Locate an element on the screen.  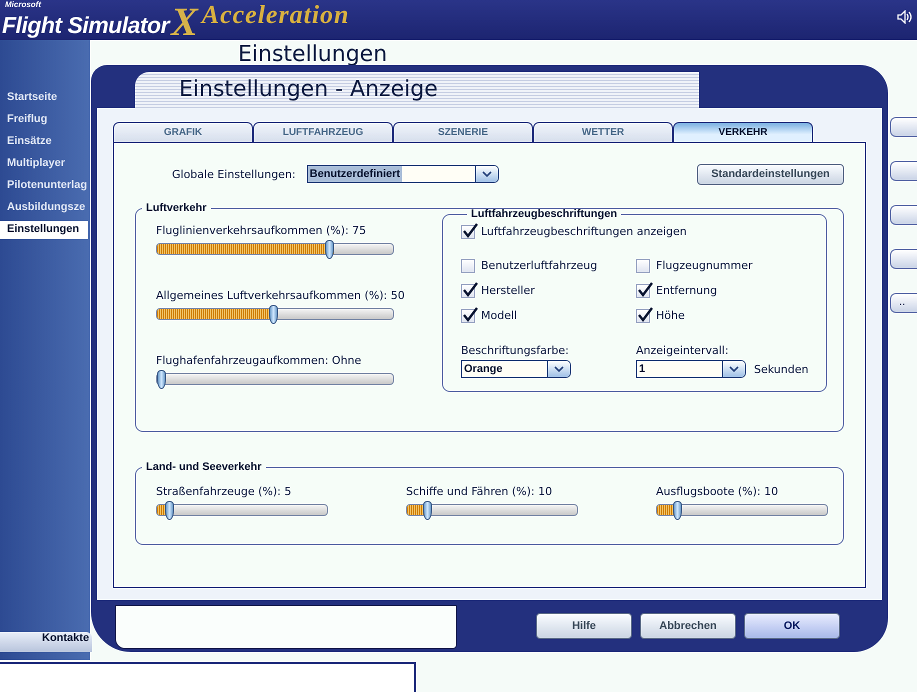
default-settings-button: Standardeinstellungen is located at coordinates (770, 174).